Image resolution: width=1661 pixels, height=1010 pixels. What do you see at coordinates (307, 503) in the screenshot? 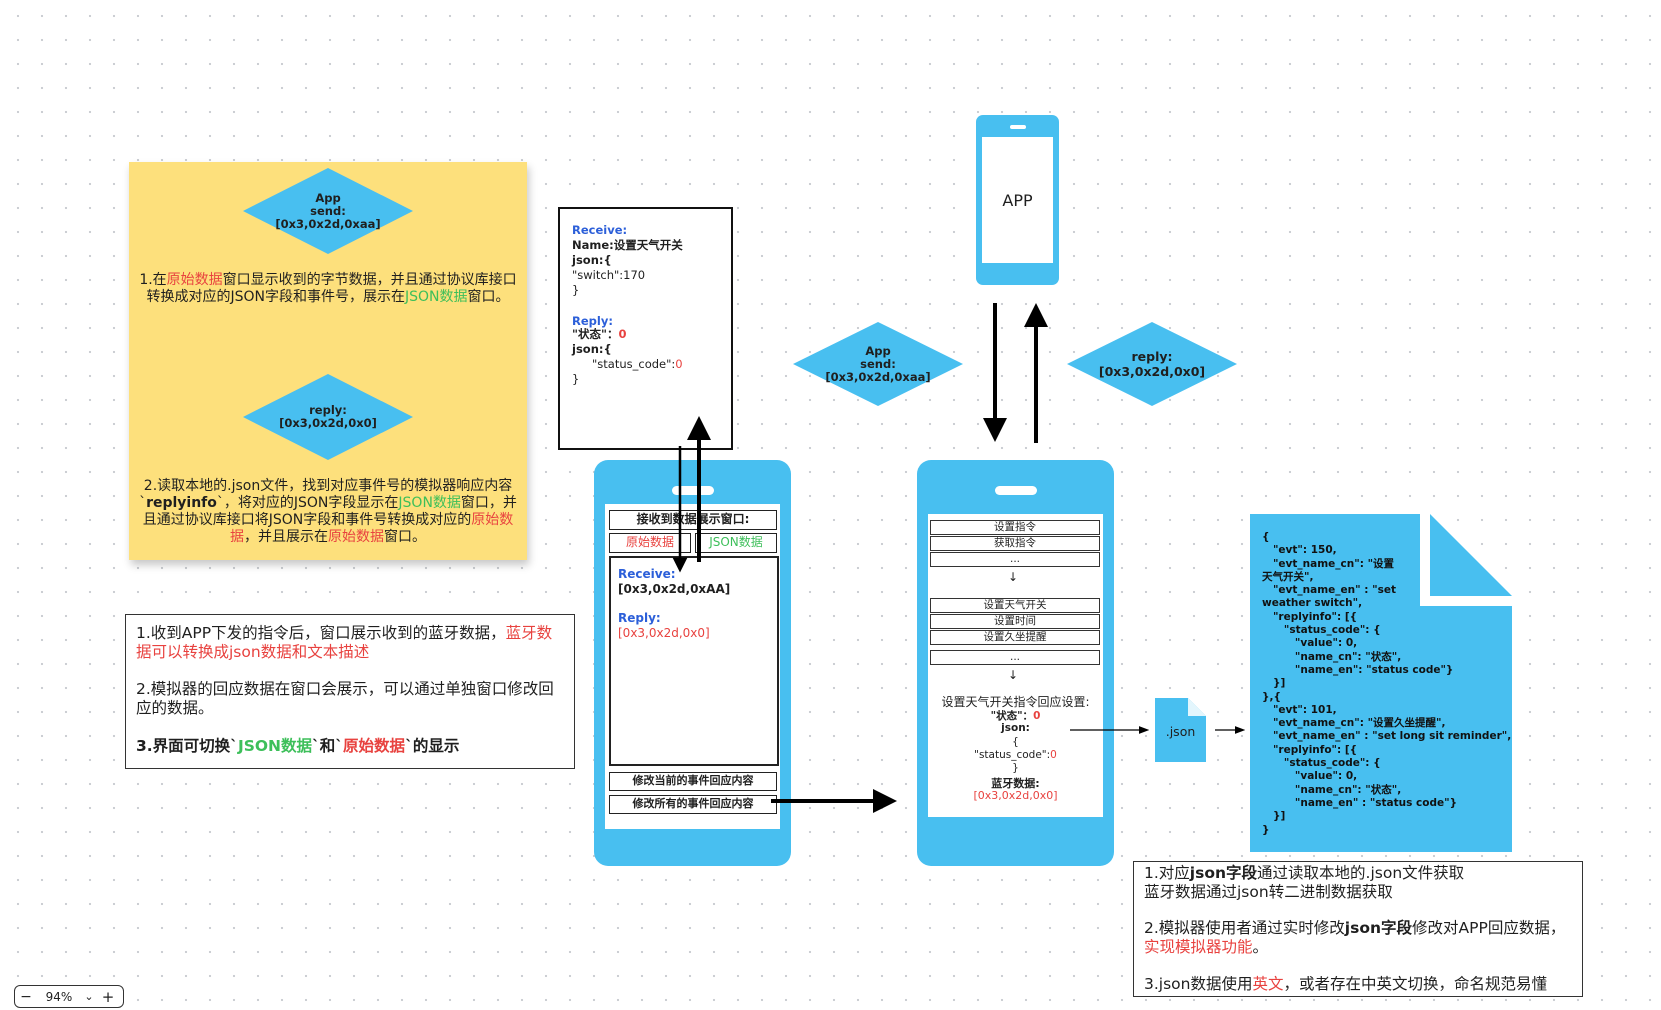
I see `text: `，将对应的JSON字段显示在` at bounding box center [307, 503].